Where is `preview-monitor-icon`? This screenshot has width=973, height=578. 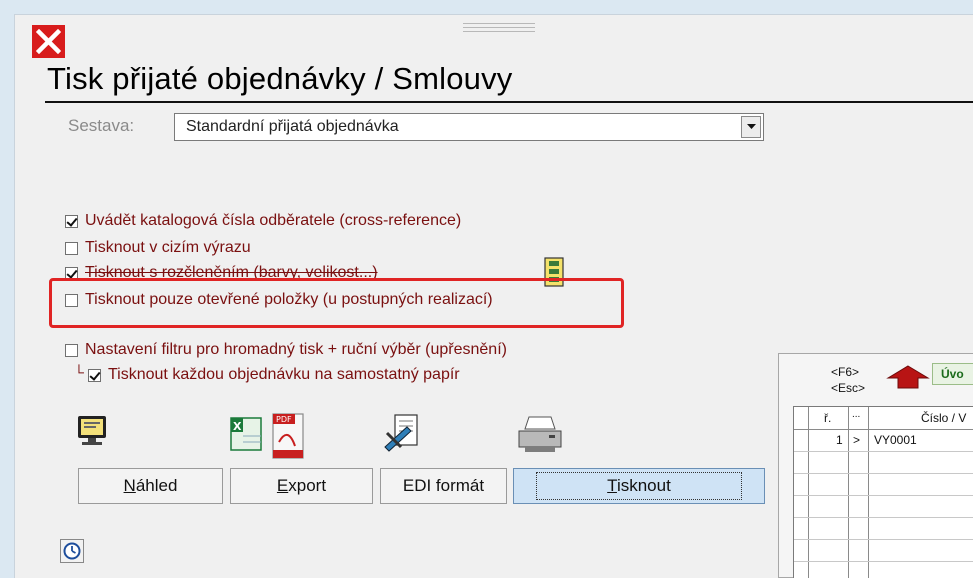
preview-monitor-icon is located at coordinates (92, 433).